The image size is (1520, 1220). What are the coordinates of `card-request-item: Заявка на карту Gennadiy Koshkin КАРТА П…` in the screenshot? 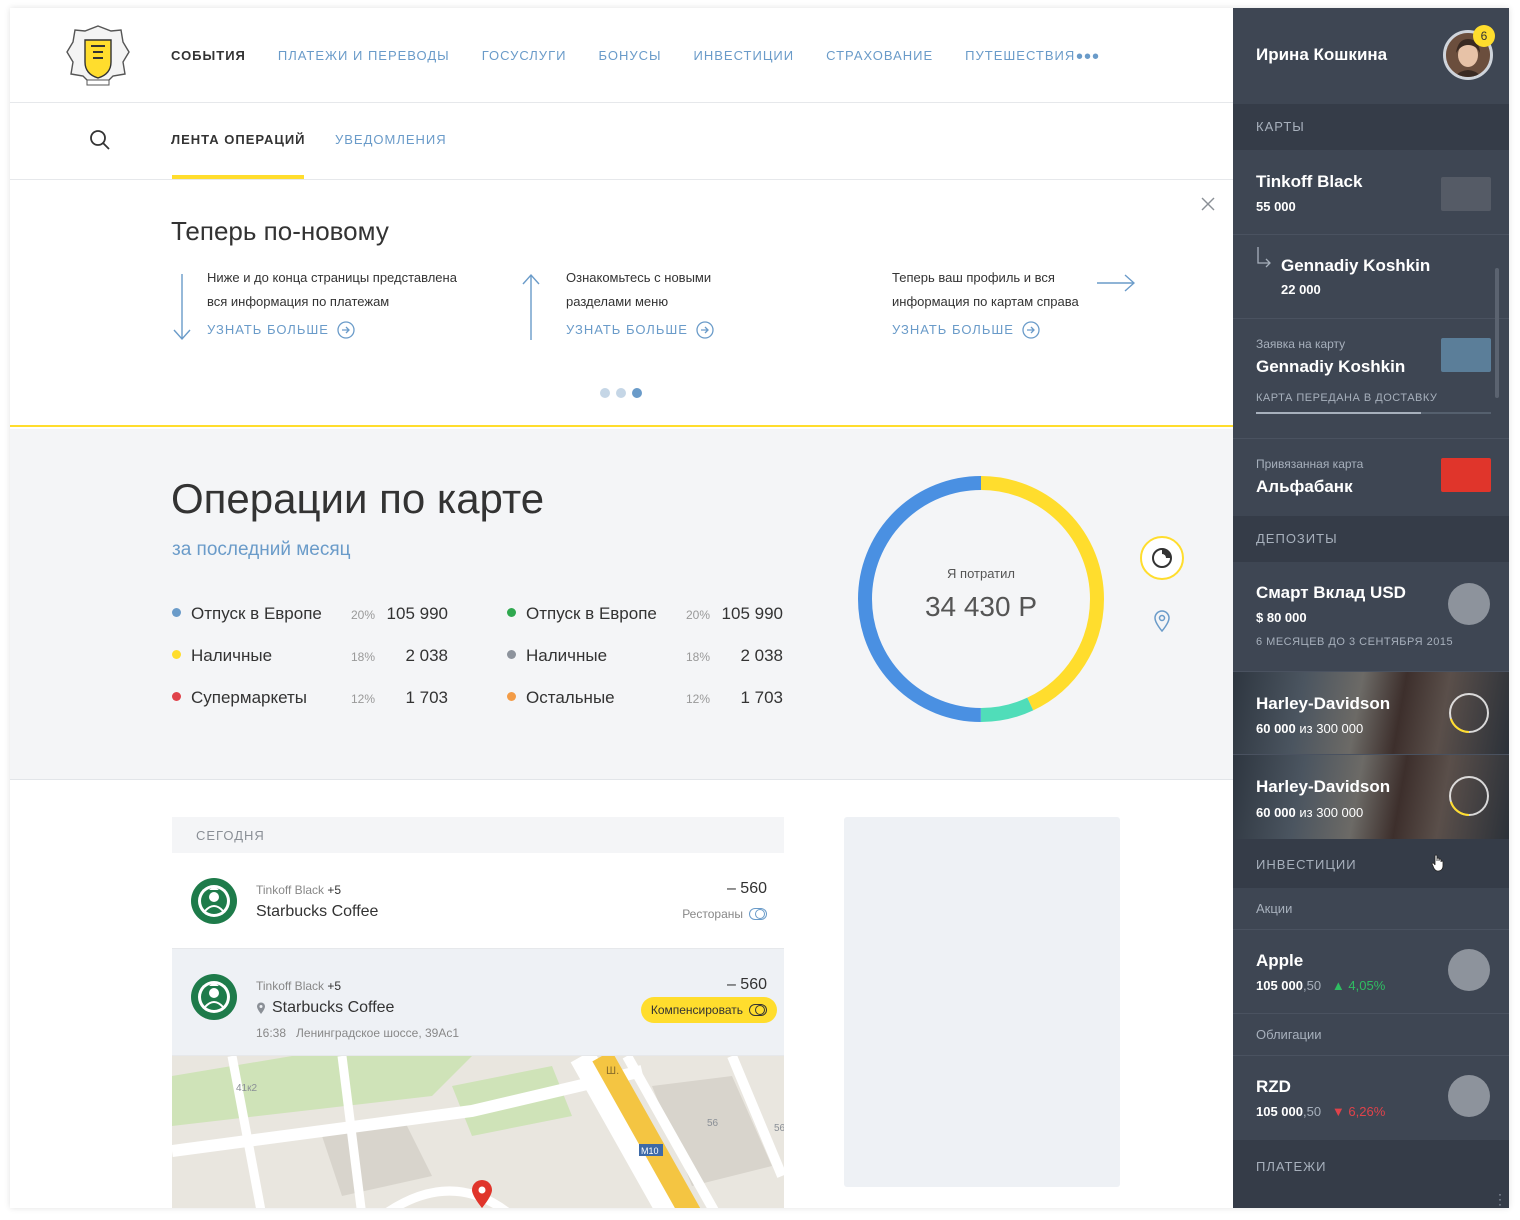 It's located at (1371, 379).